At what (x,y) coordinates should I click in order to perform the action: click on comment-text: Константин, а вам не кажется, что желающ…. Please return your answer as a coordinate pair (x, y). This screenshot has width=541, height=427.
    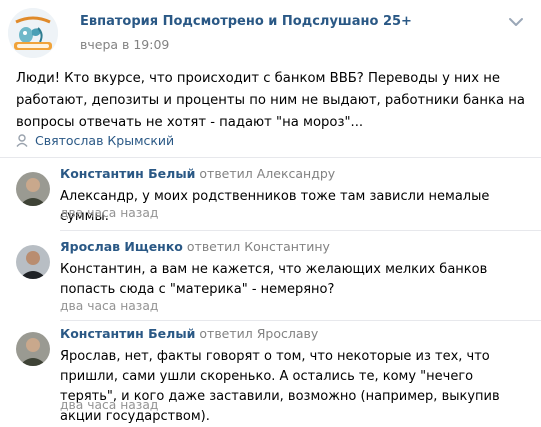
    Looking at the image, I should click on (274, 279).